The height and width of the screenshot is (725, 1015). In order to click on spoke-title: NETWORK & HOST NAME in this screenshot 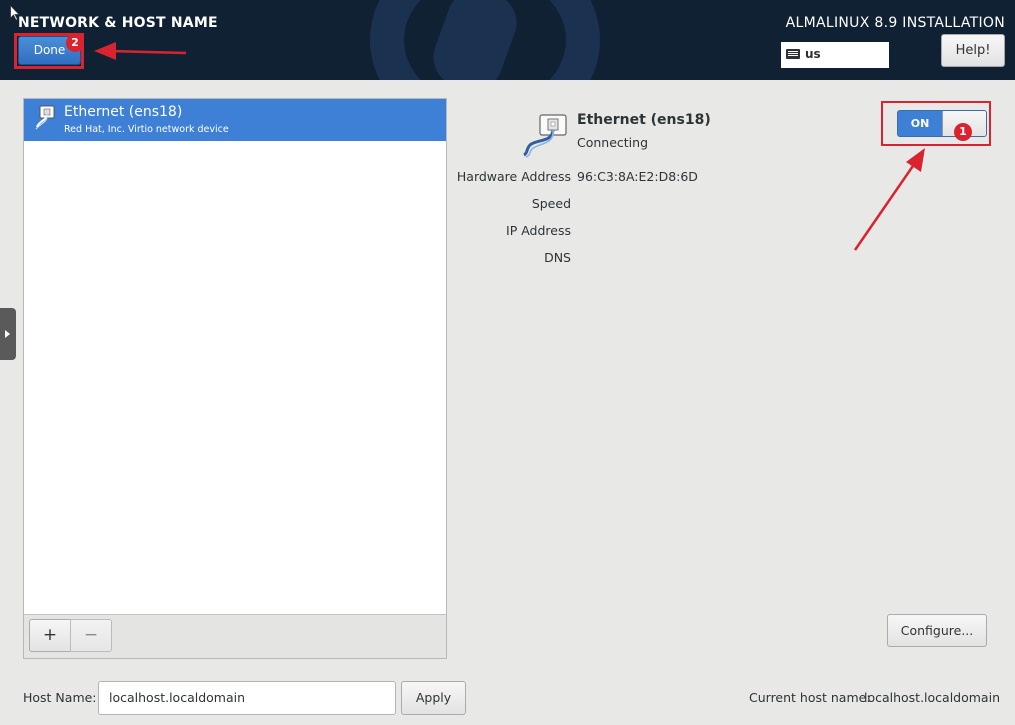, I will do `click(118, 23)`.